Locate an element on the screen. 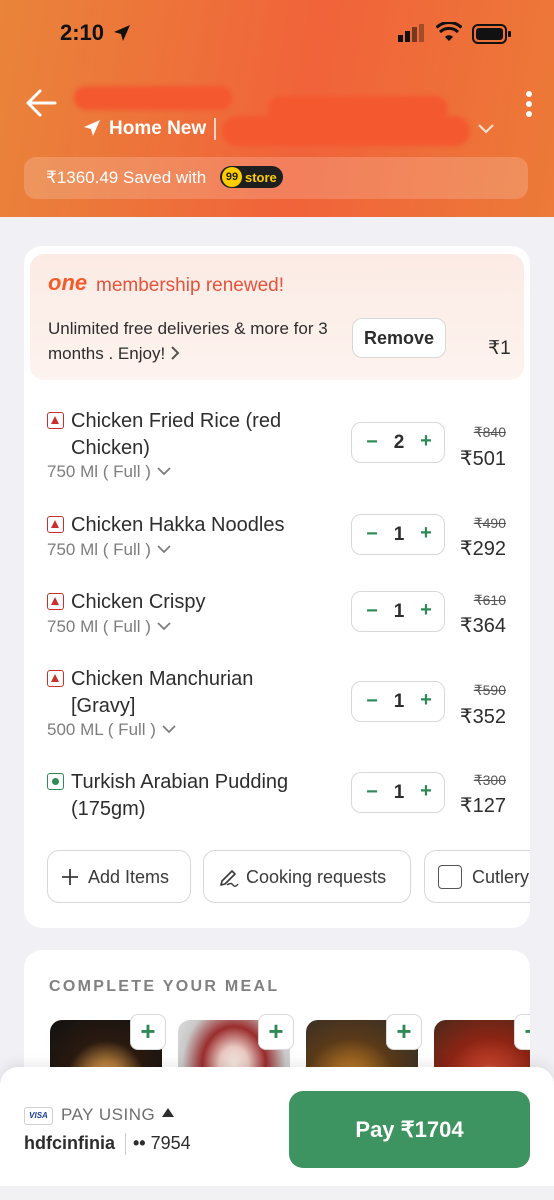 Image resolution: width=554 pixels, height=1200 pixels. payment-card-number: •• 7954 is located at coordinates (162, 1143).